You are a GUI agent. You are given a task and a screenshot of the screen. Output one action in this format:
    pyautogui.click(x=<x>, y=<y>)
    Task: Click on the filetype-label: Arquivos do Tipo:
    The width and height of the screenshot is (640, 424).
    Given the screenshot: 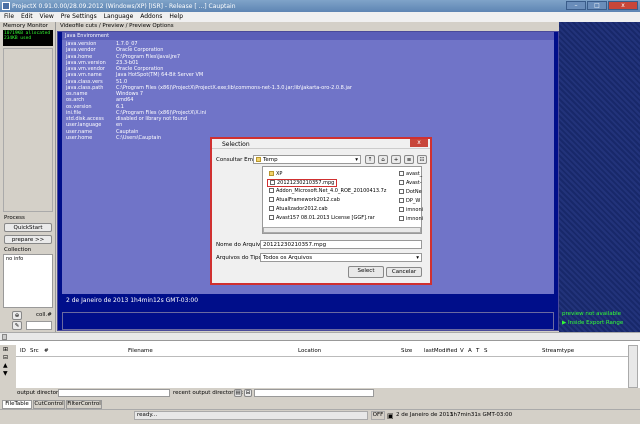 What is the action you would take?
    pyautogui.click(x=240, y=258)
    